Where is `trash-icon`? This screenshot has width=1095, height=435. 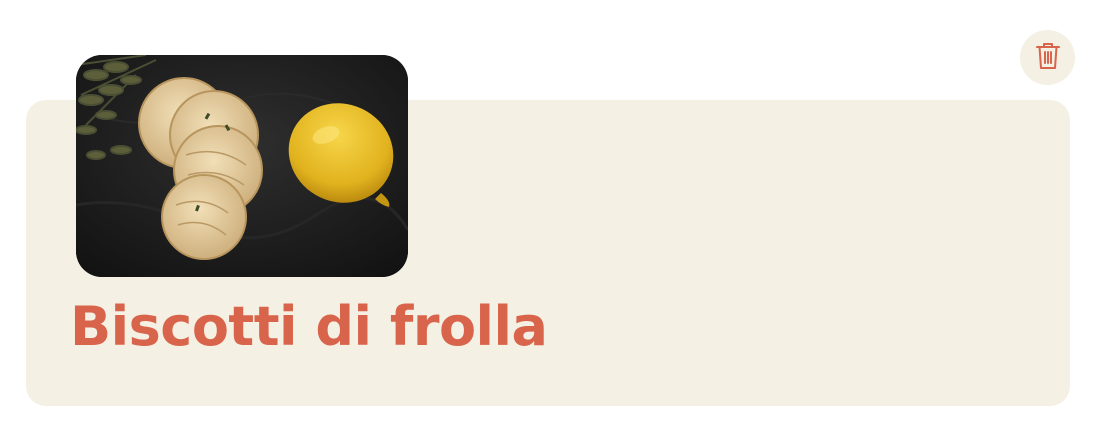
trash-icon is located at coordinates (1048, 58).